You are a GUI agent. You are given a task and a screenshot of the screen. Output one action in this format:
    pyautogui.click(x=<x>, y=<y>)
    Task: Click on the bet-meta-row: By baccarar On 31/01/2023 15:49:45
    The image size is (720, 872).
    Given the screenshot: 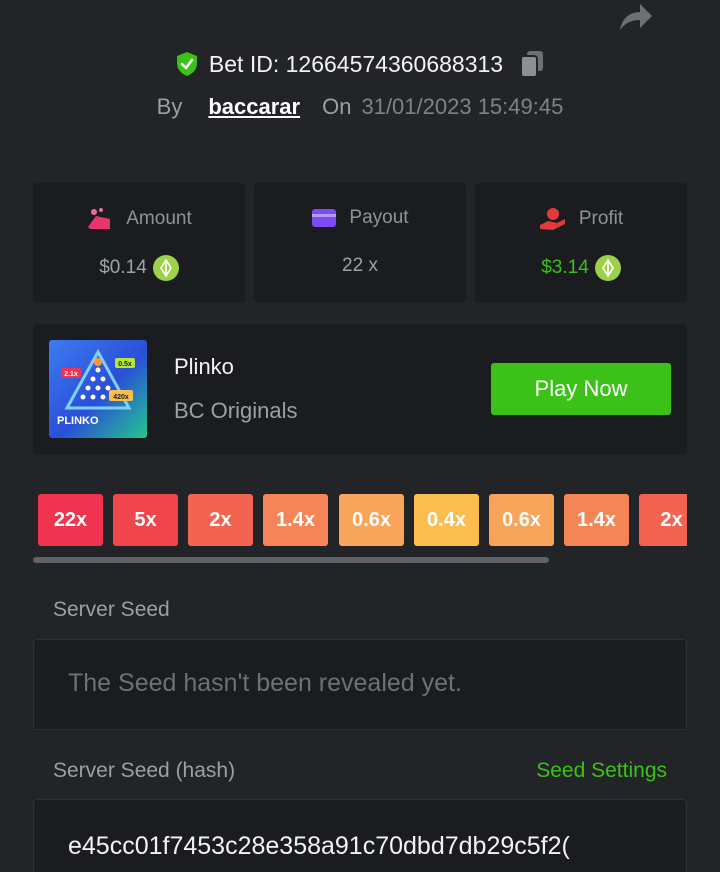 What is the action you would take?
    pyautogui.click(x=360, y=109)
    